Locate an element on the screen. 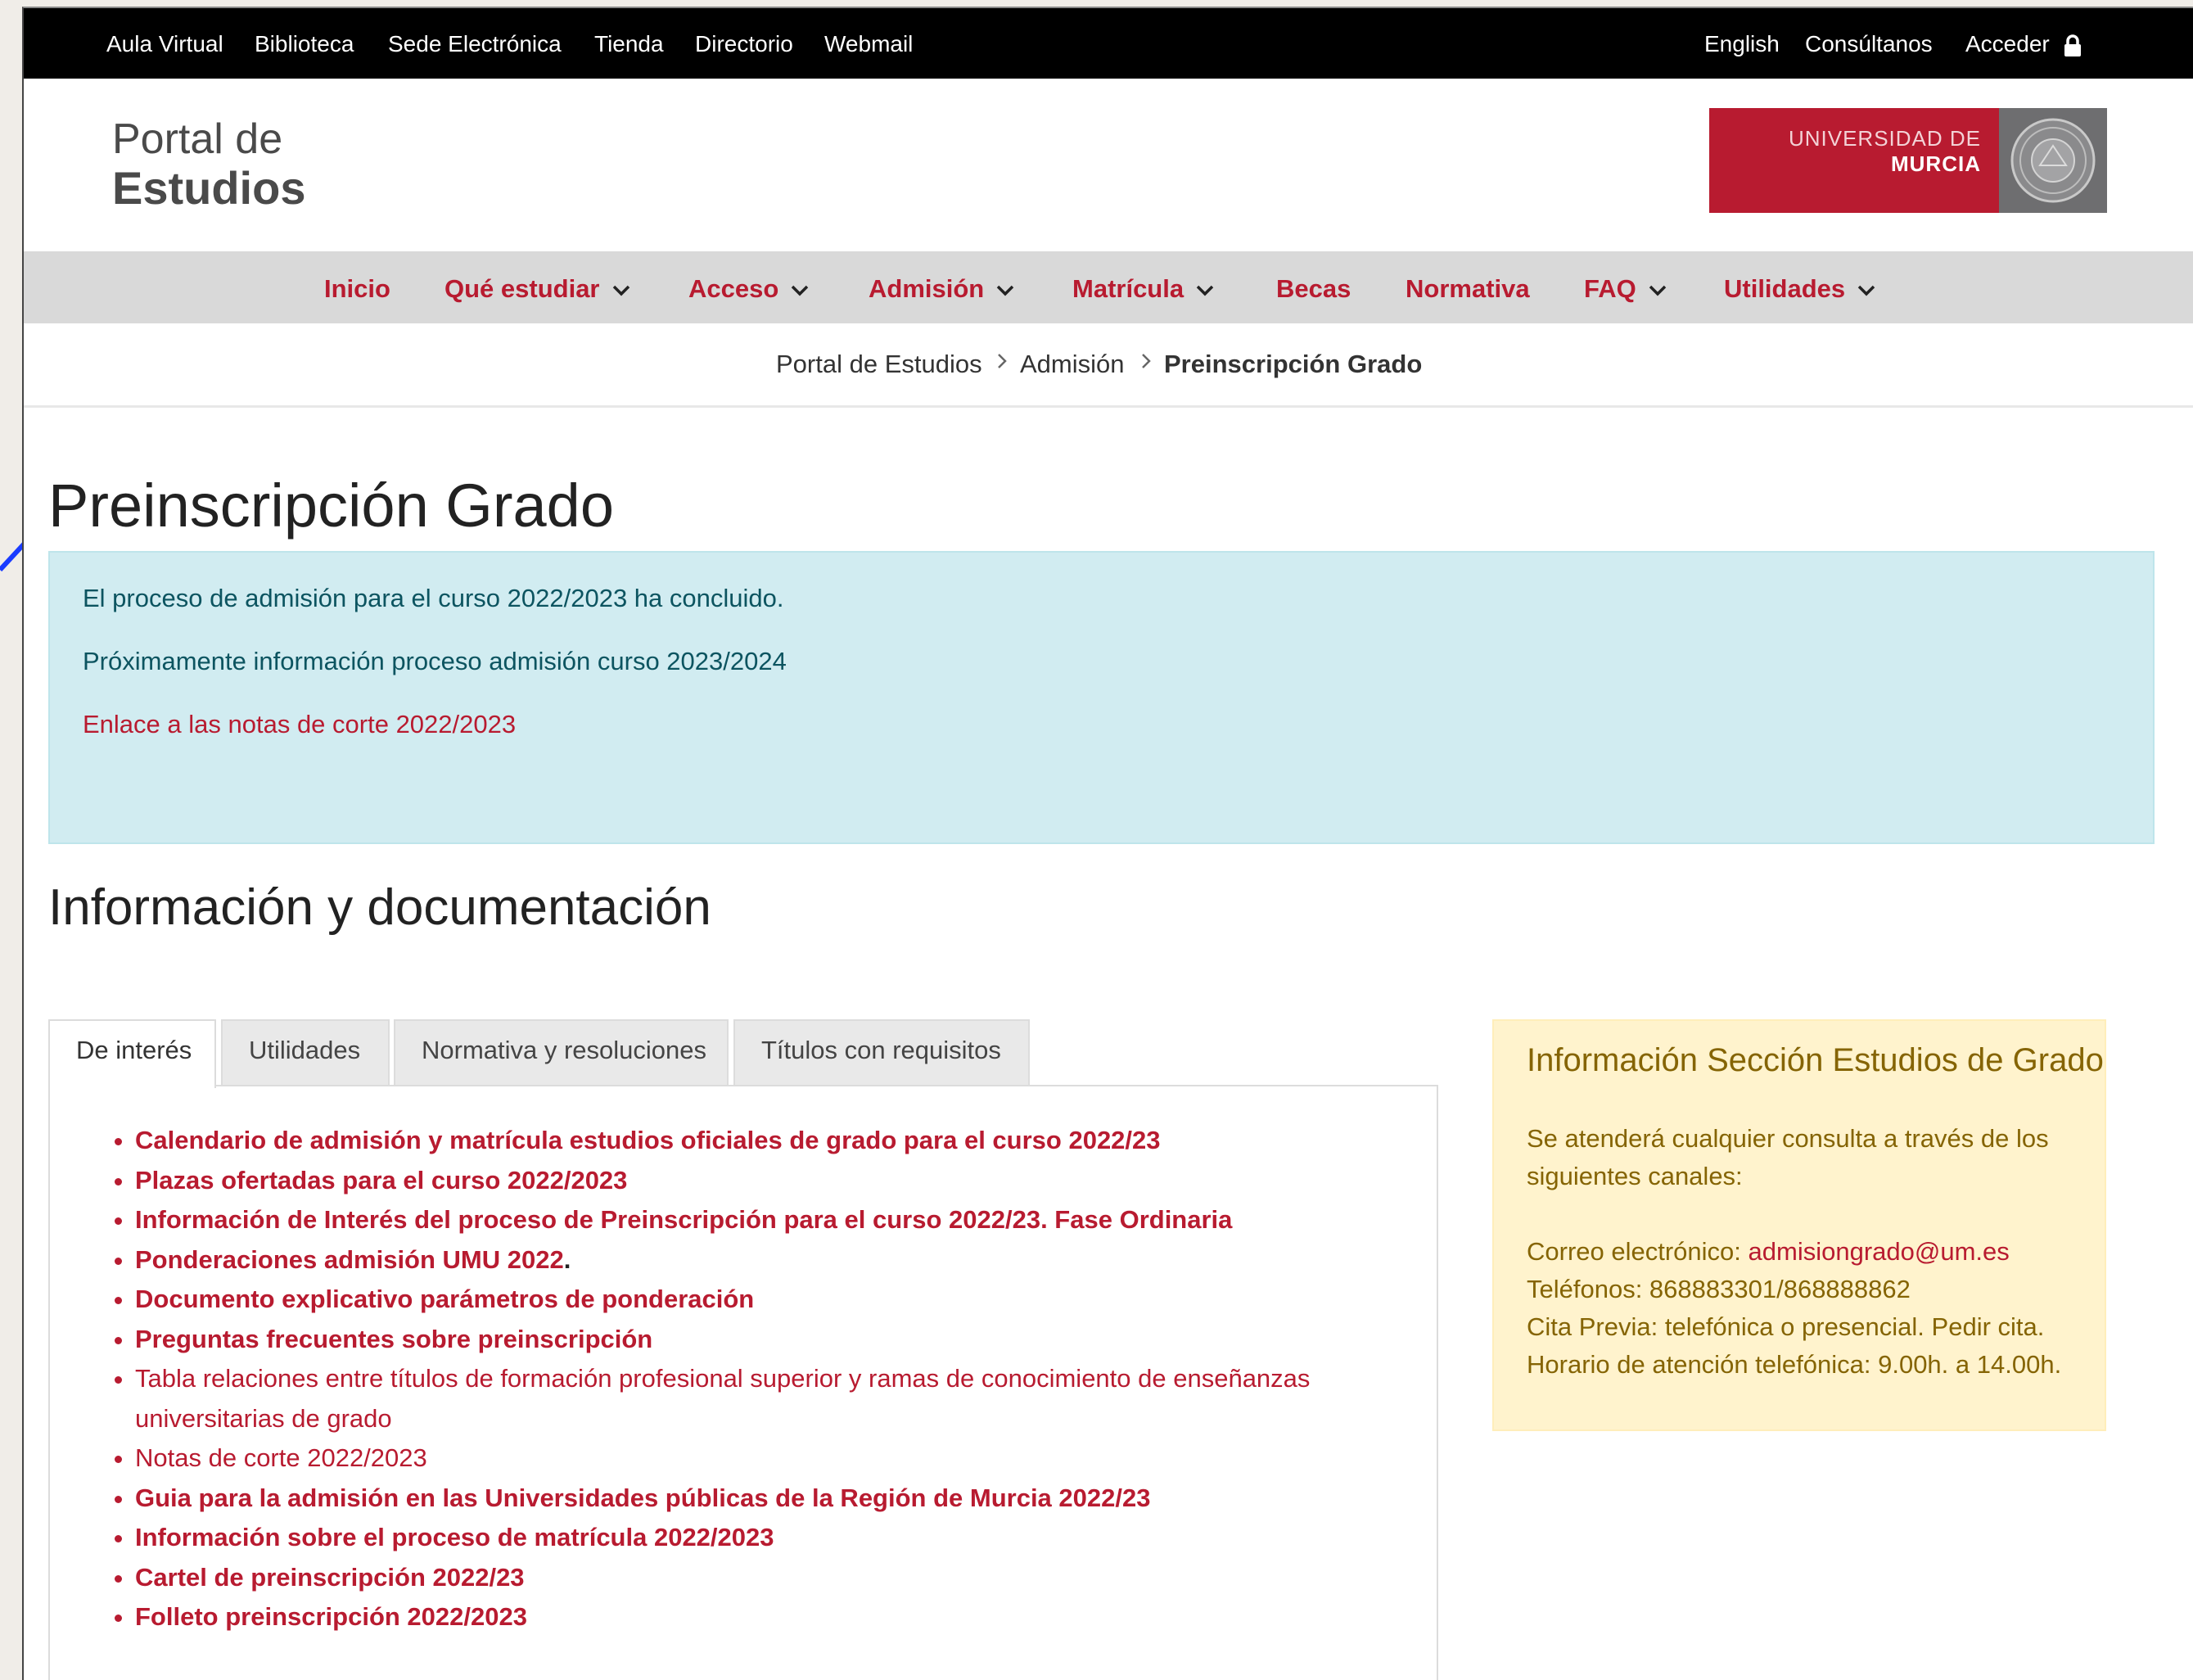  cut-off-marks-link: Enlace a las notas de corte 2022/2023 is located at coordinates (299, 724).